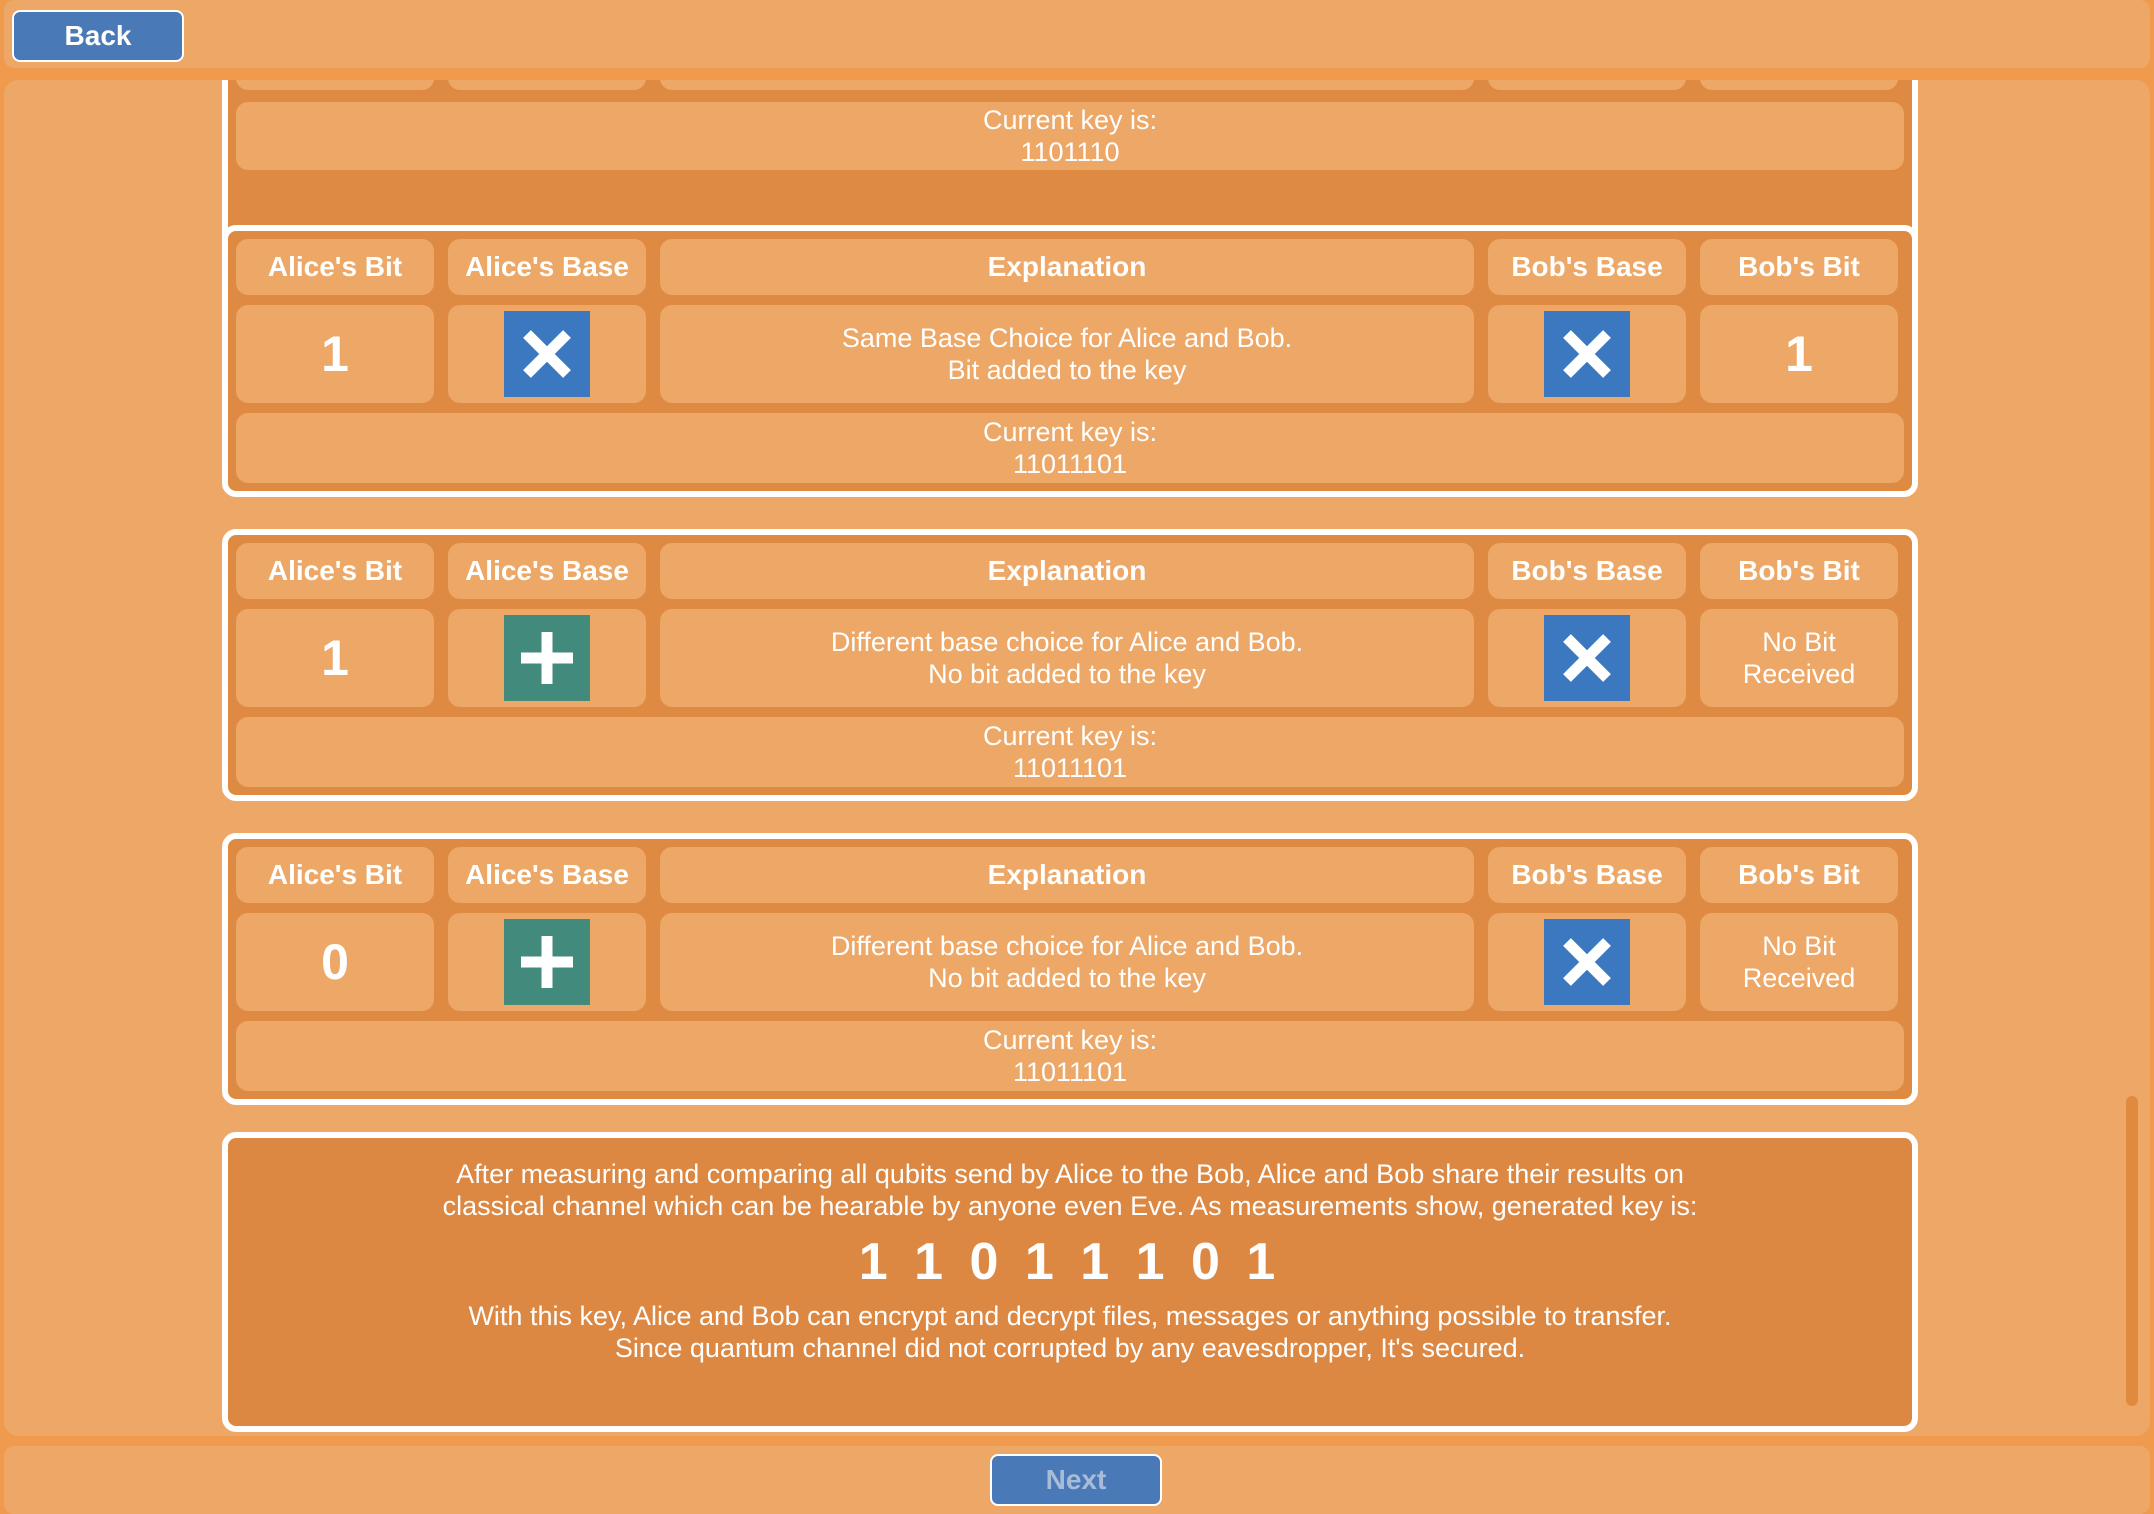 This screenshot has height=1514, width=2154. I want to click on scrollbar-thumb, so click(2132, 1251).